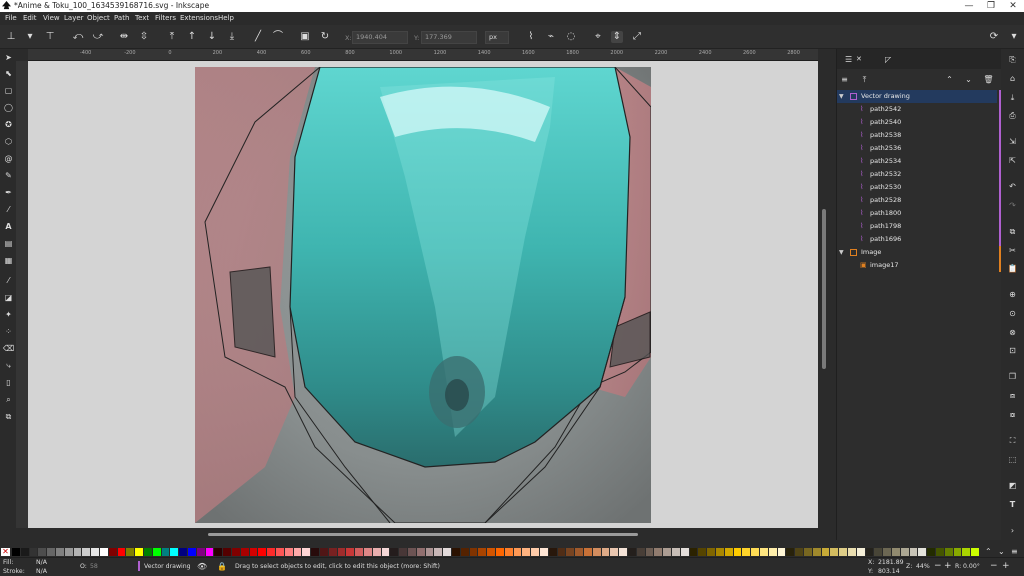 The height and width of the screenshot is (576, 1024). I want to click on layer-visibility-icon: 👁, so click(202, 566).